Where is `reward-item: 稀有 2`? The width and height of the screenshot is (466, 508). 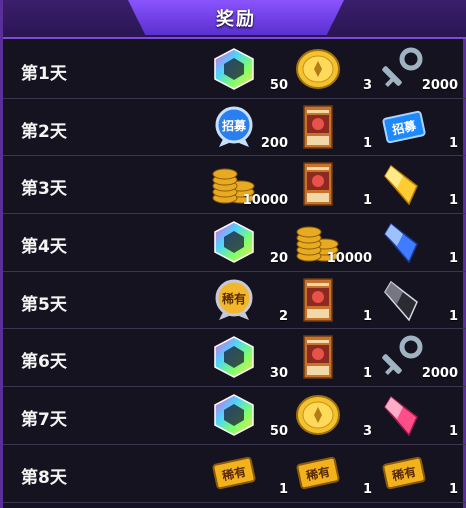
reward-item: 稀有 2 is located at coordinates (253, 302).